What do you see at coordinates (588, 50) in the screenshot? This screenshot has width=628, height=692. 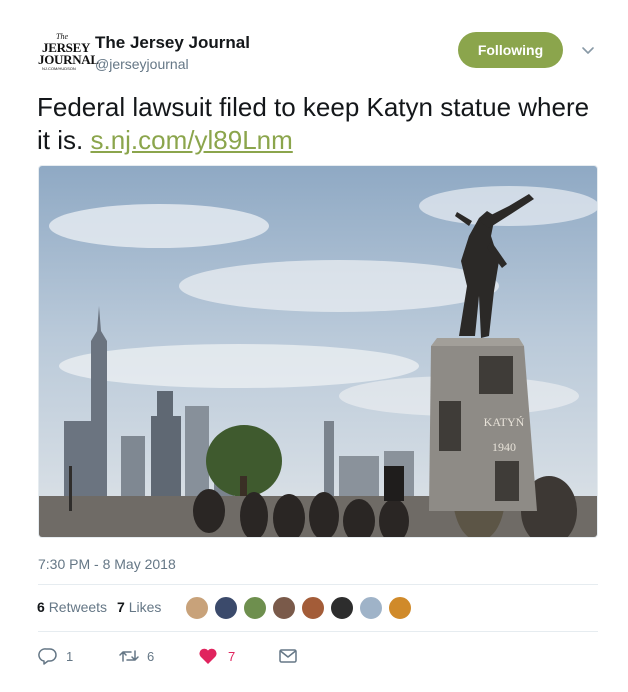 I see `chevron-down-icon` at bounding box center [588, 50].